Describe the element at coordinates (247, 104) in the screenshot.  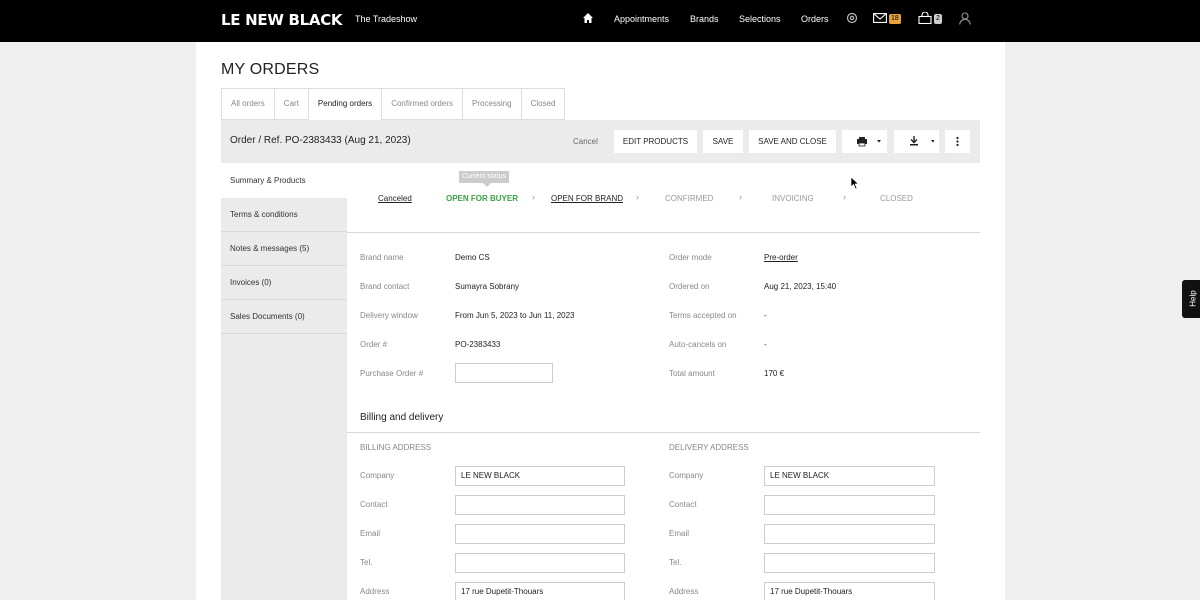
I see `tab-all-orders: All orders` at that location.